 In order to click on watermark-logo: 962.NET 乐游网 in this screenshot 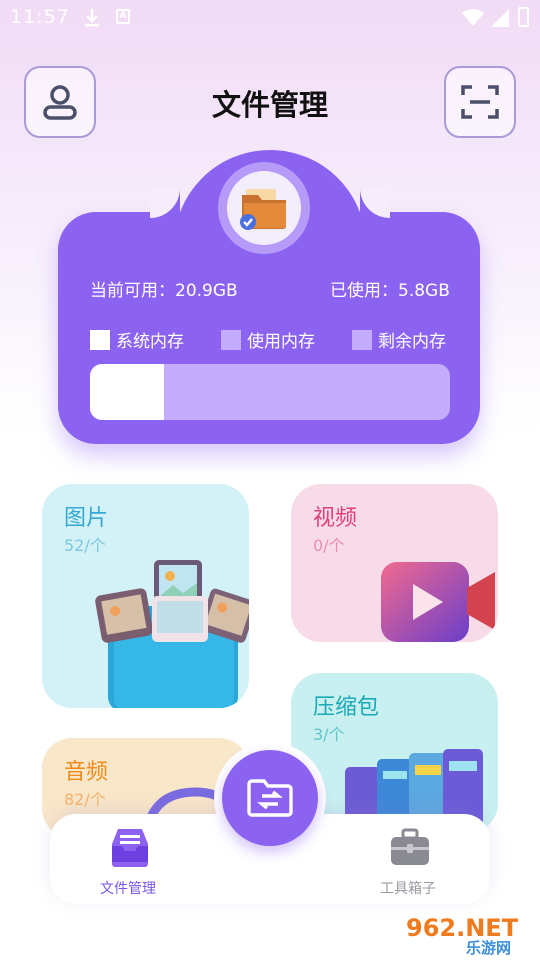, I will do `click(468, 934)`.